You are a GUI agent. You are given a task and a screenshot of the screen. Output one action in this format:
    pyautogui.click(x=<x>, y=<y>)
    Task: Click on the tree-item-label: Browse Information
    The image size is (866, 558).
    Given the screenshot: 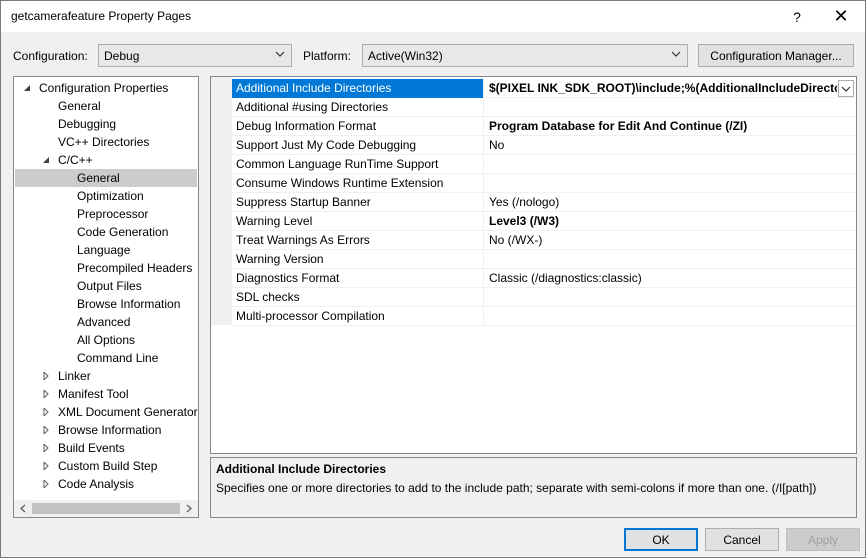 What is the action you would take?
    pyautogui.click(x=129, y=304)
    